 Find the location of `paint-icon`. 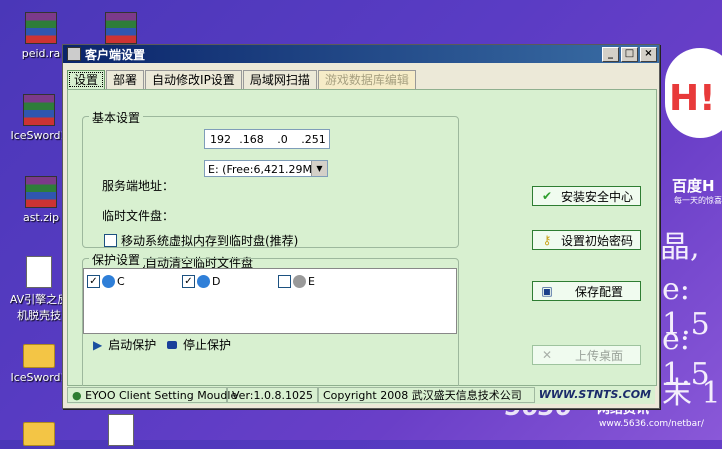

paint-icon is located at coordinates (121, 430).